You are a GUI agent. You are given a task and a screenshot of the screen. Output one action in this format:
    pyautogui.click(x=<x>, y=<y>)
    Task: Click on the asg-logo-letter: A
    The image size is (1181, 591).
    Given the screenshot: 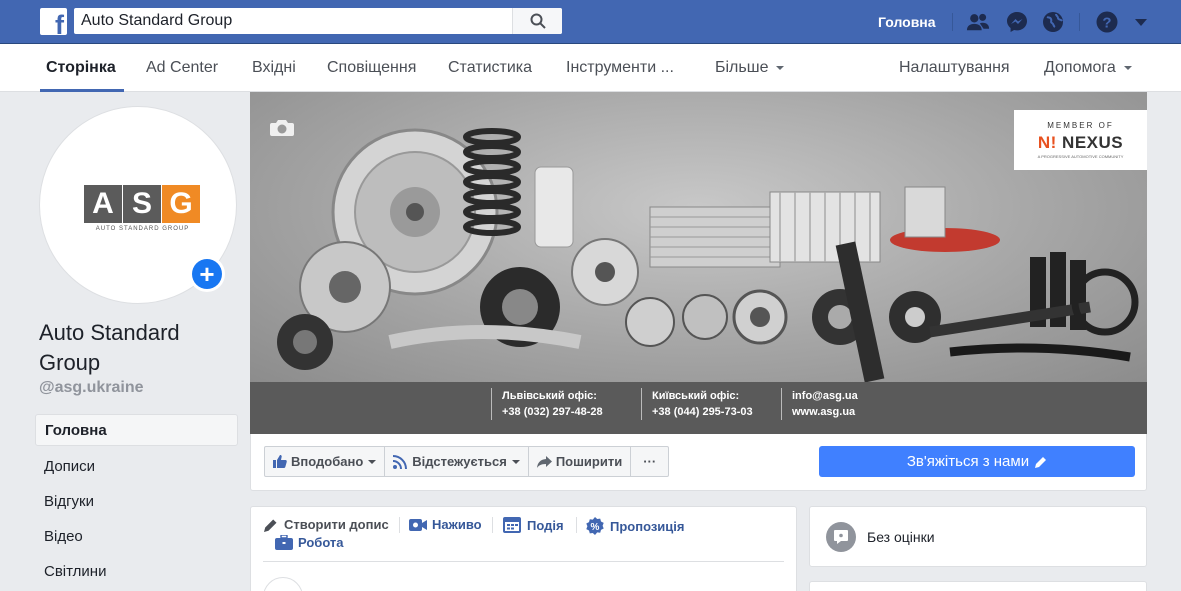 What is the action you would take?
    pyautogui.click(x=103, y=204)
    